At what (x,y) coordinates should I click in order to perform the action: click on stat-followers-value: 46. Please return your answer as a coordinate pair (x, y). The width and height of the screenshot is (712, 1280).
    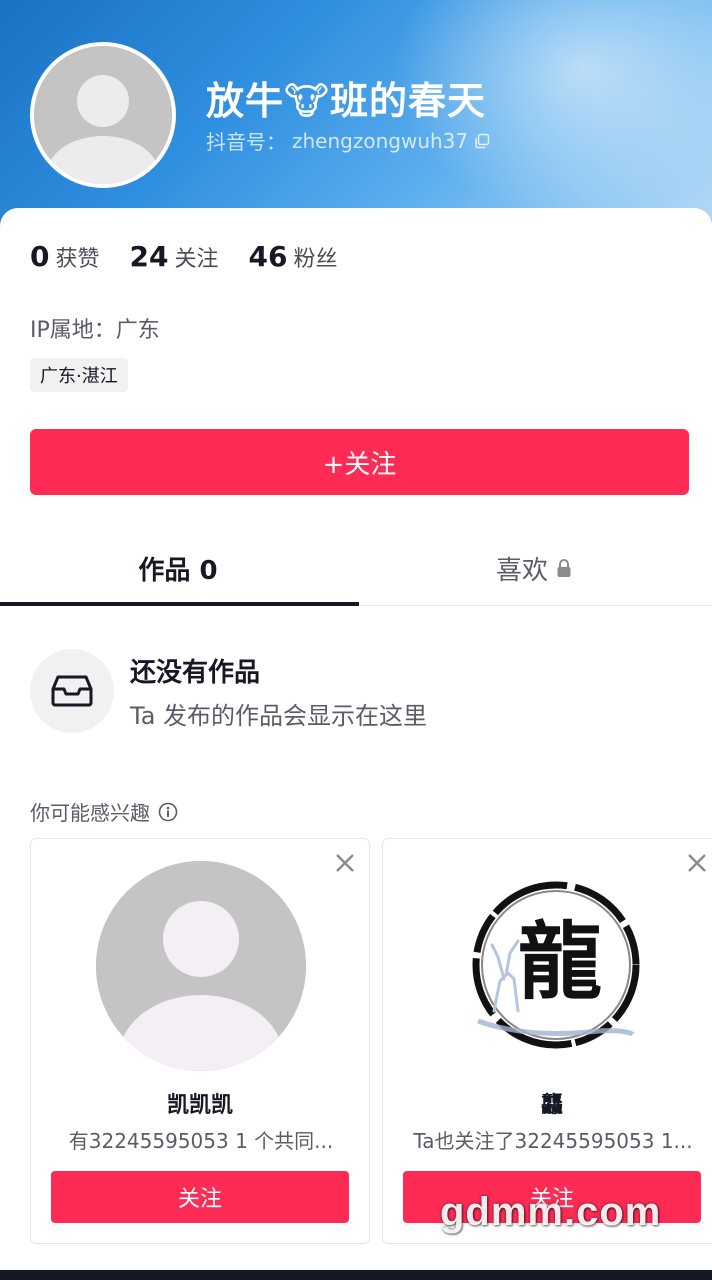
    Looking at the image, I should click on (268, 256).